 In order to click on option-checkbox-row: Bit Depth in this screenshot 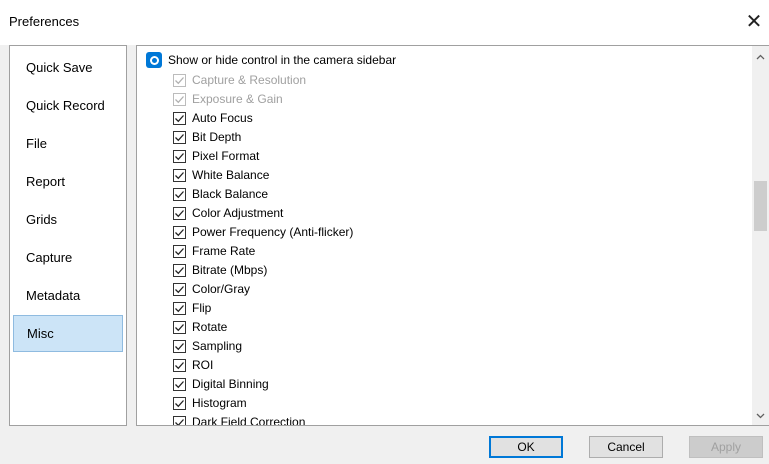, I will do `click(207, 137)`.